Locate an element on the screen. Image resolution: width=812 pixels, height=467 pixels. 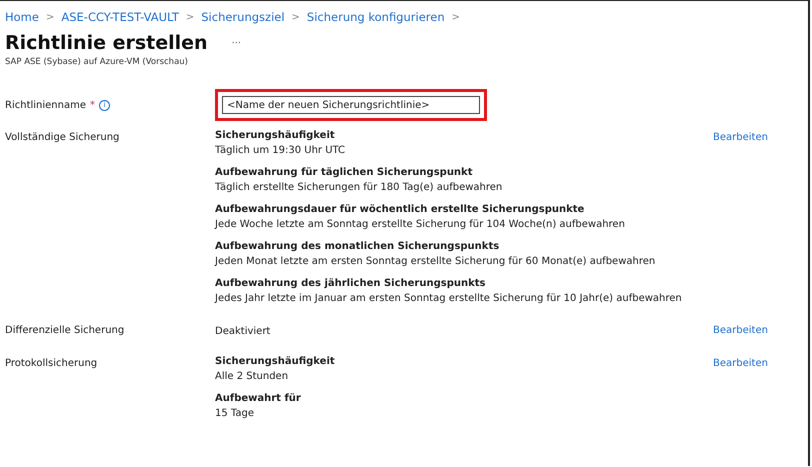
setting-value: Jeden Monat letzte am ersten Sonntag erstellte Sicherung für 60 Monat(e) aufbewahren is located at coordinates (435, 262).